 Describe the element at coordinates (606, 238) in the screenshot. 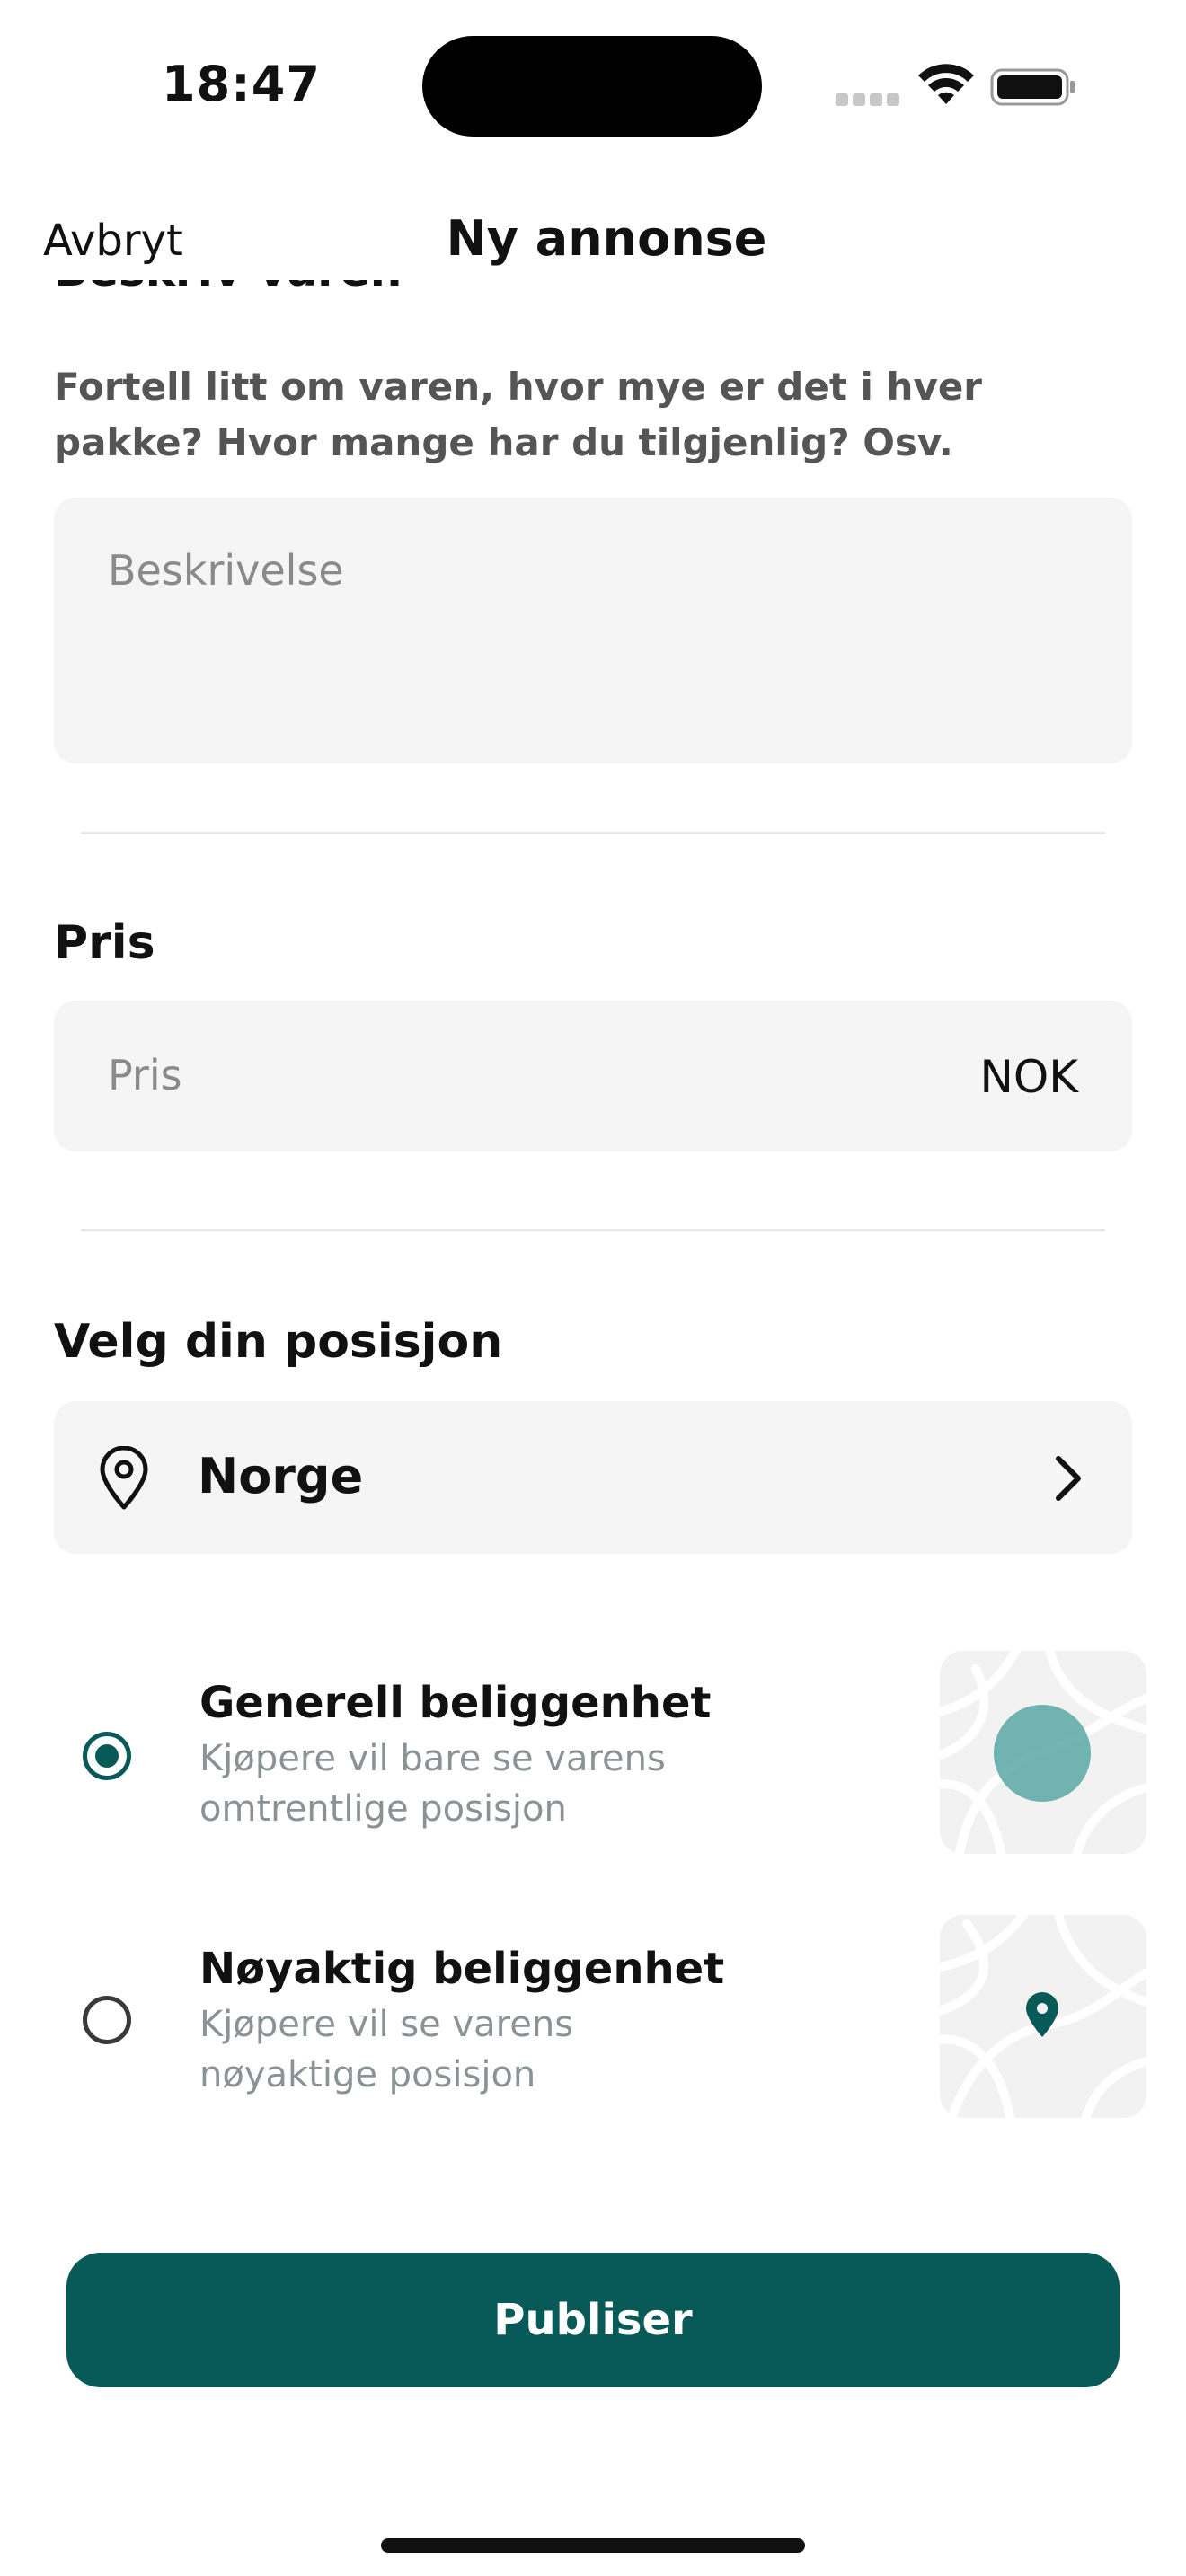

I see `page-title: Ny annonse` at that location.